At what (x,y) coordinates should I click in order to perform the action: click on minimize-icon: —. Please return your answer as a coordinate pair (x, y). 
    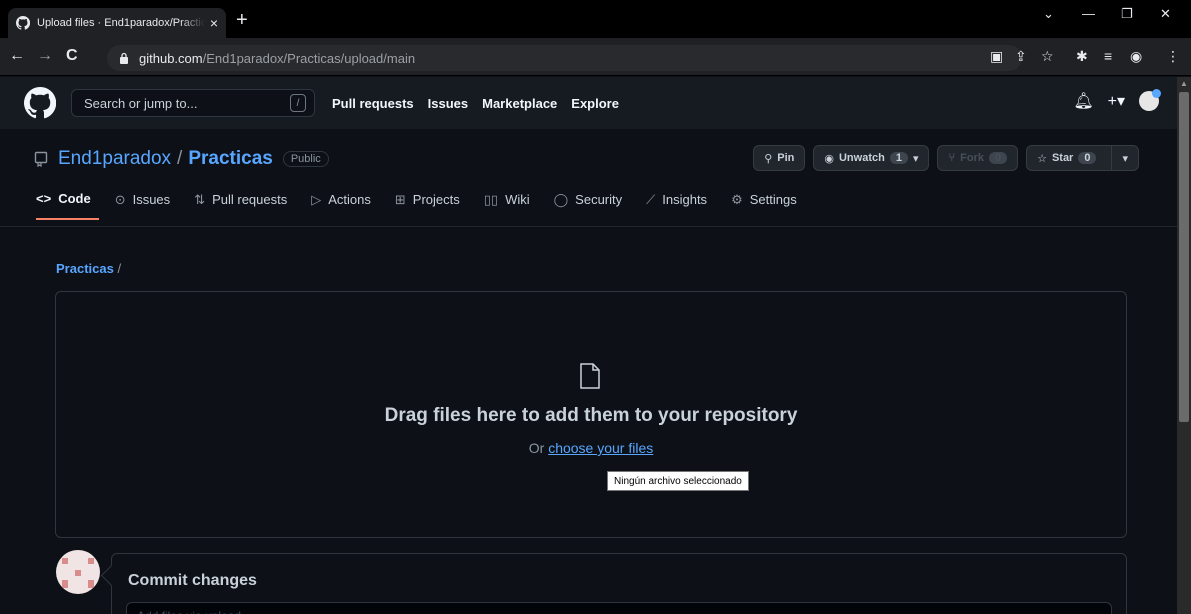
    Looking at the image, I should click on (1088, 13).